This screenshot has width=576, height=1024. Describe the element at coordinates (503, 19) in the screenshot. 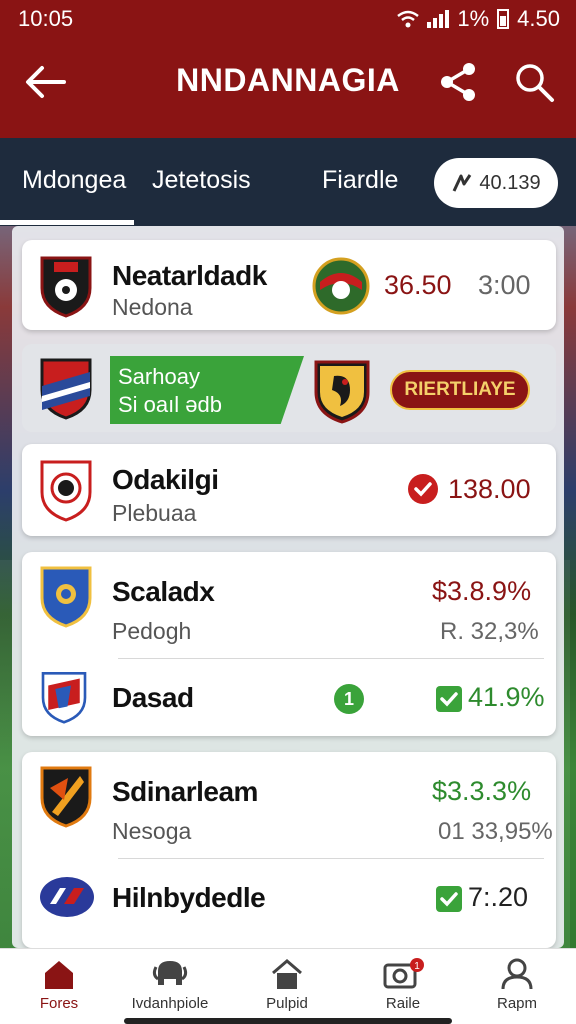

I see `battery-icon` at that location.